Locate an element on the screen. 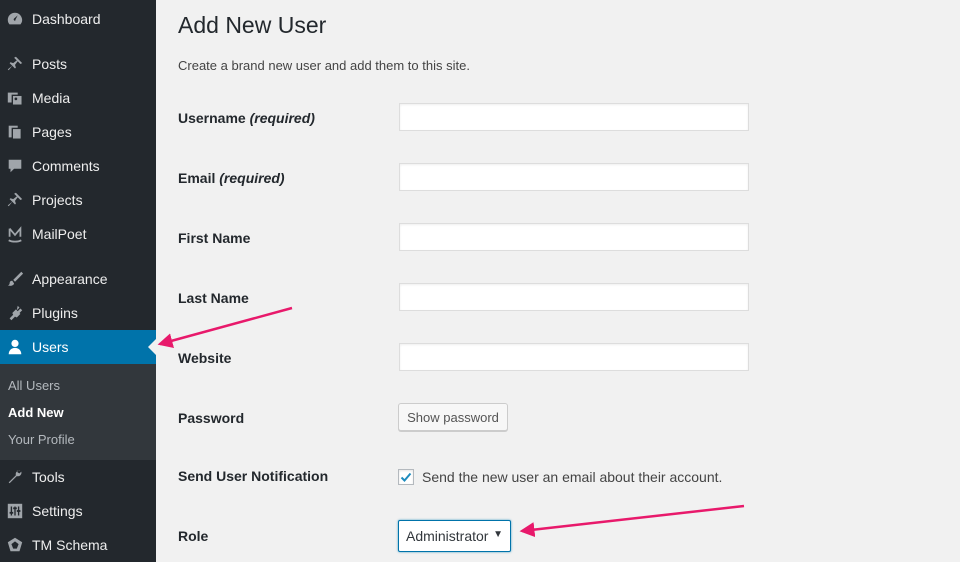  email-label-text: Email is located at coordinates (197, 178).